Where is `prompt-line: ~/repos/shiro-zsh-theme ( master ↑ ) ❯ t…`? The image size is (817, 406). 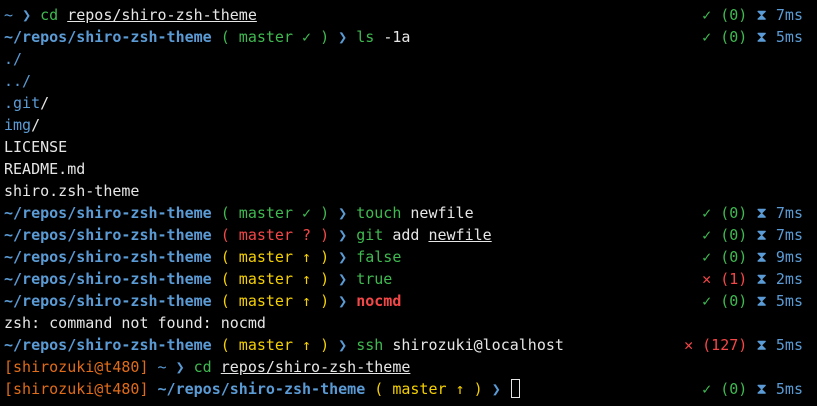
prompt-line: ~/repos/shiro-zsh-theme ( master ↑ ) ❯ t… is located at coordinates (408, 279).